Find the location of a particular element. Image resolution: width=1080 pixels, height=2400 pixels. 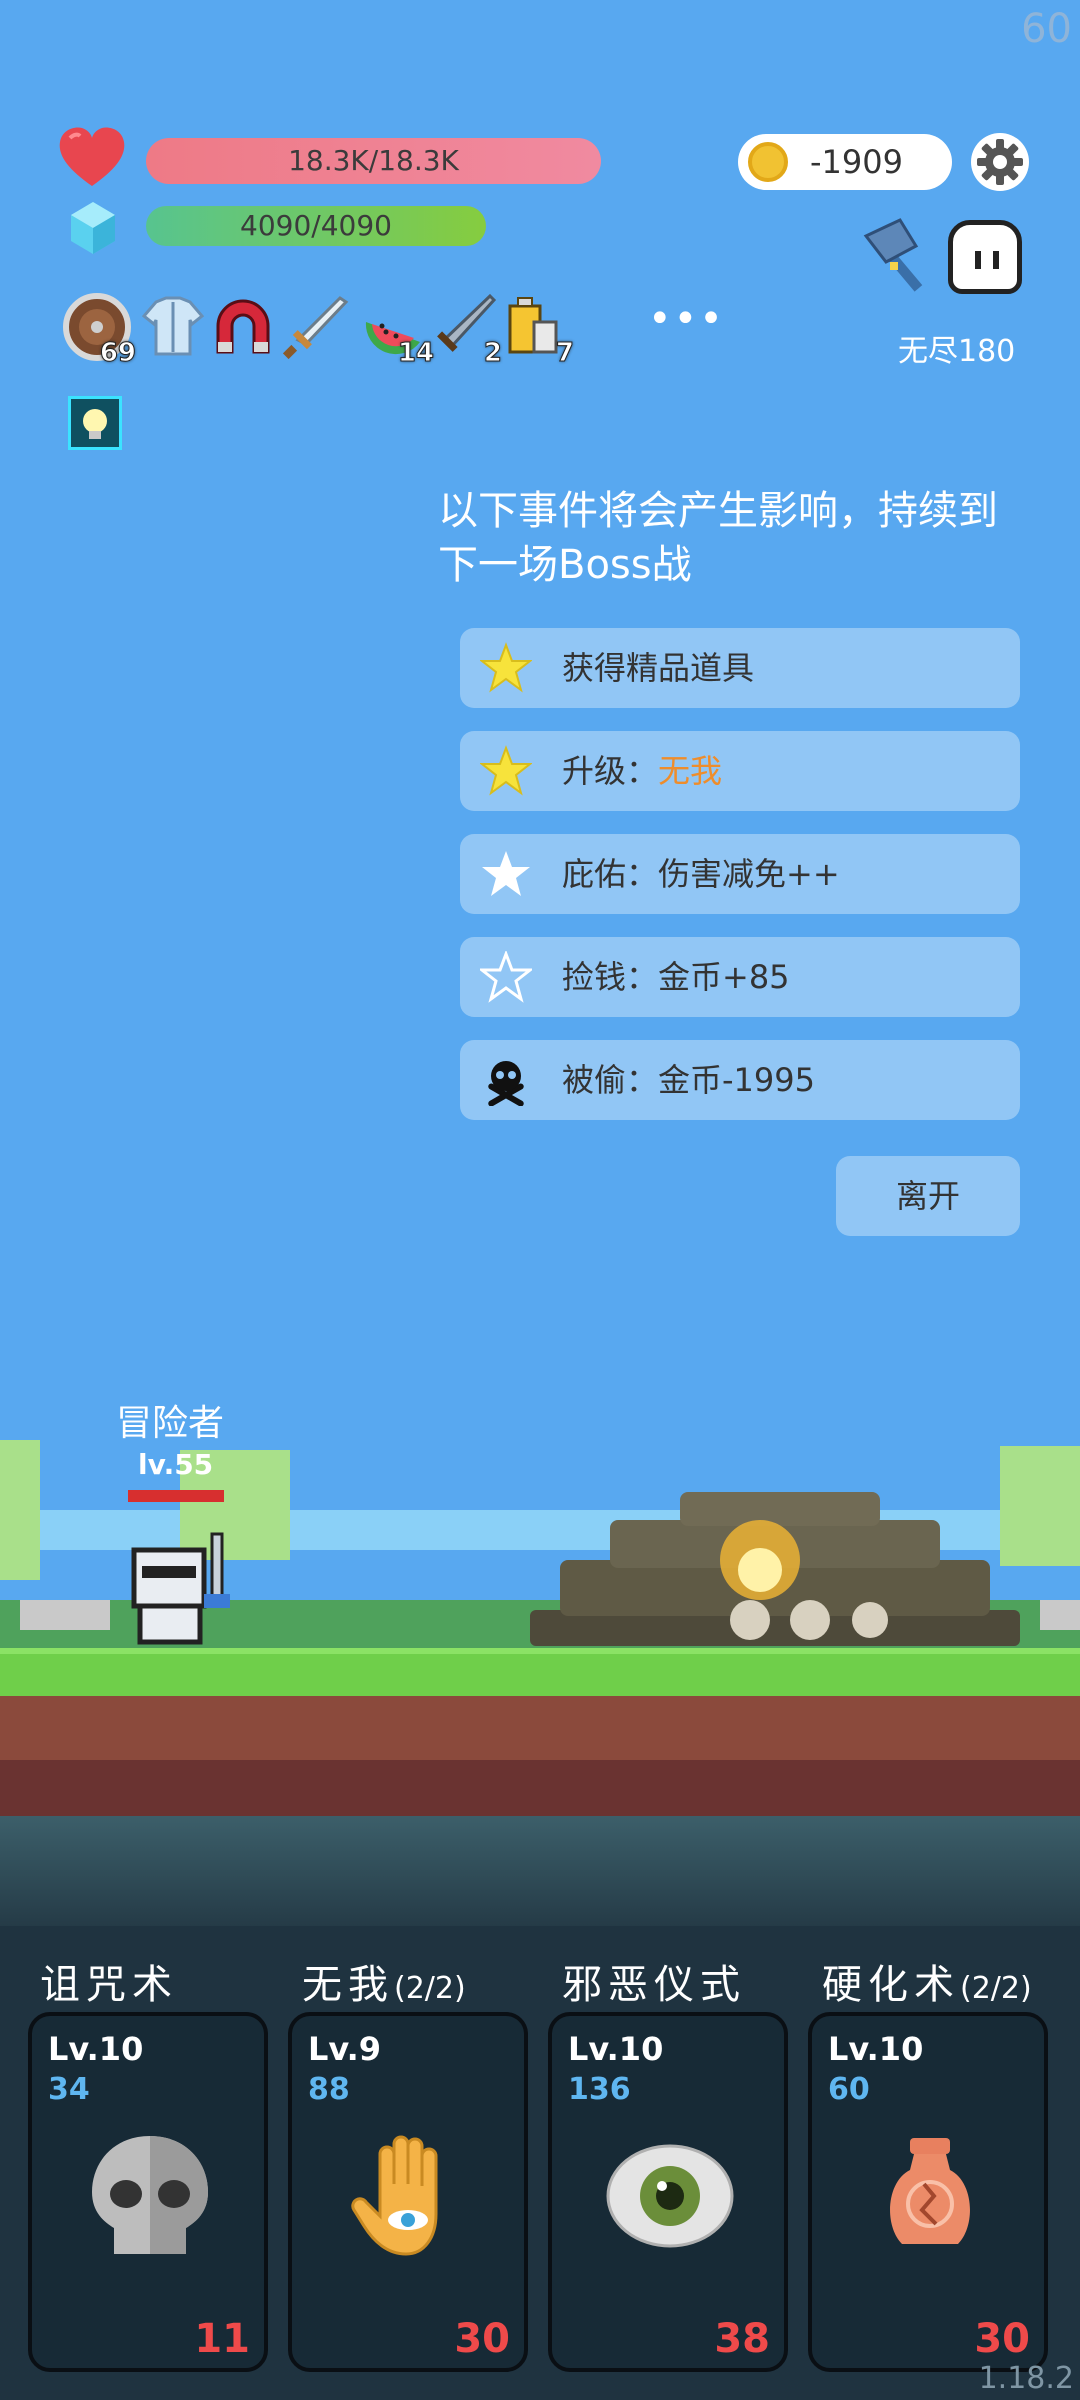

skull-icon is located at coordinates (150, 2195).